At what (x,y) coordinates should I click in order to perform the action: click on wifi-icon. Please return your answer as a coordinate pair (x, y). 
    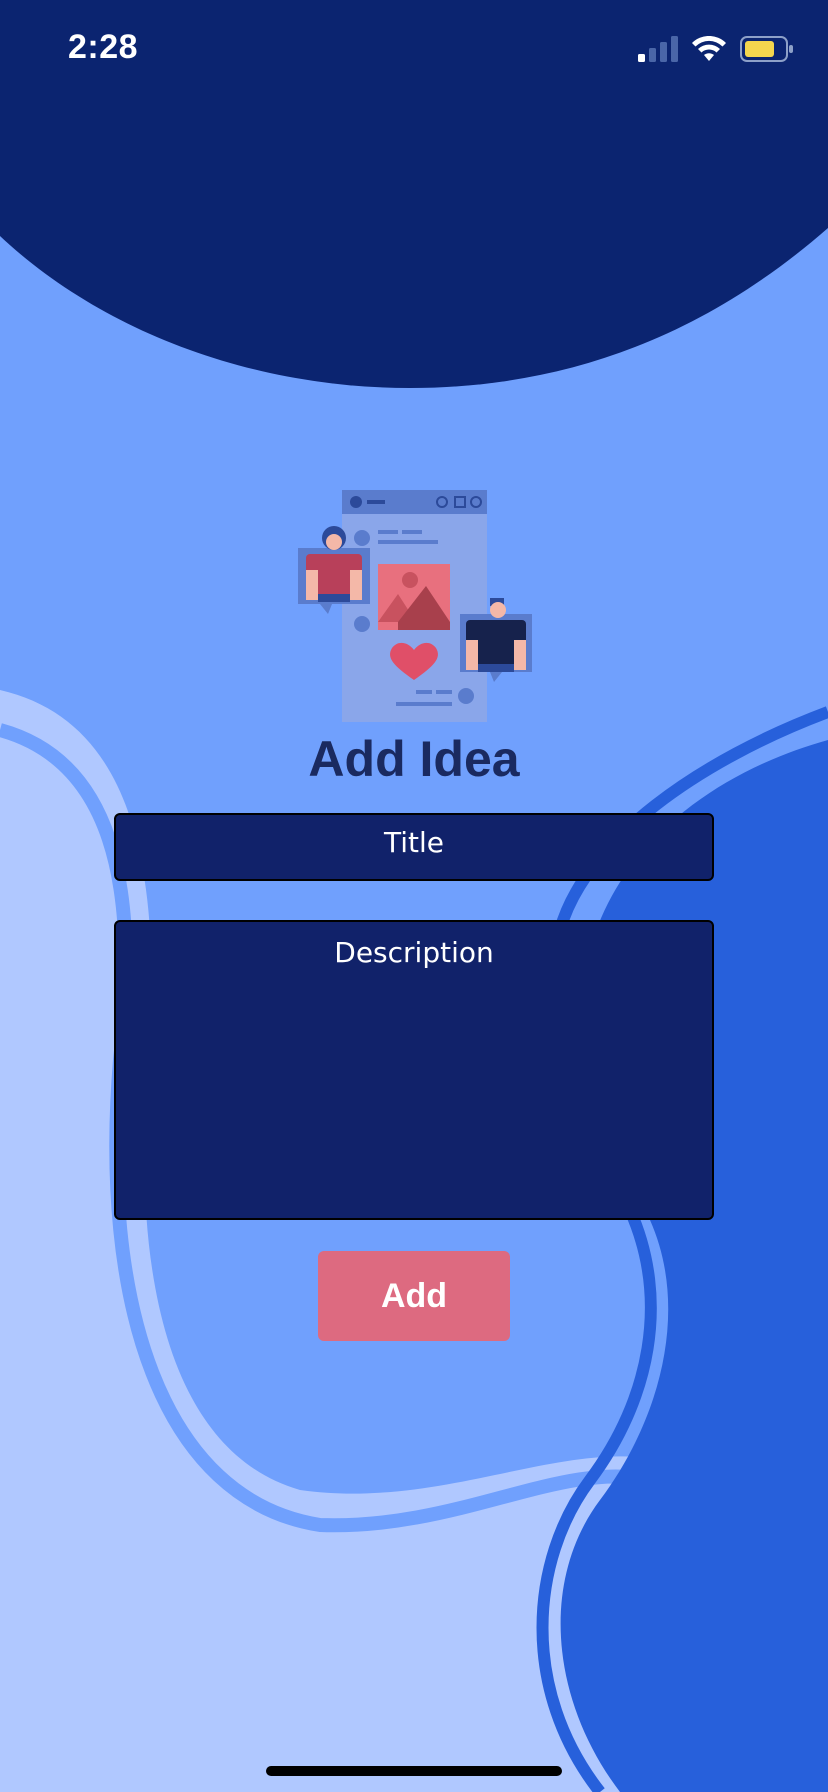
    Looking at the image, I should click on (709, 48).